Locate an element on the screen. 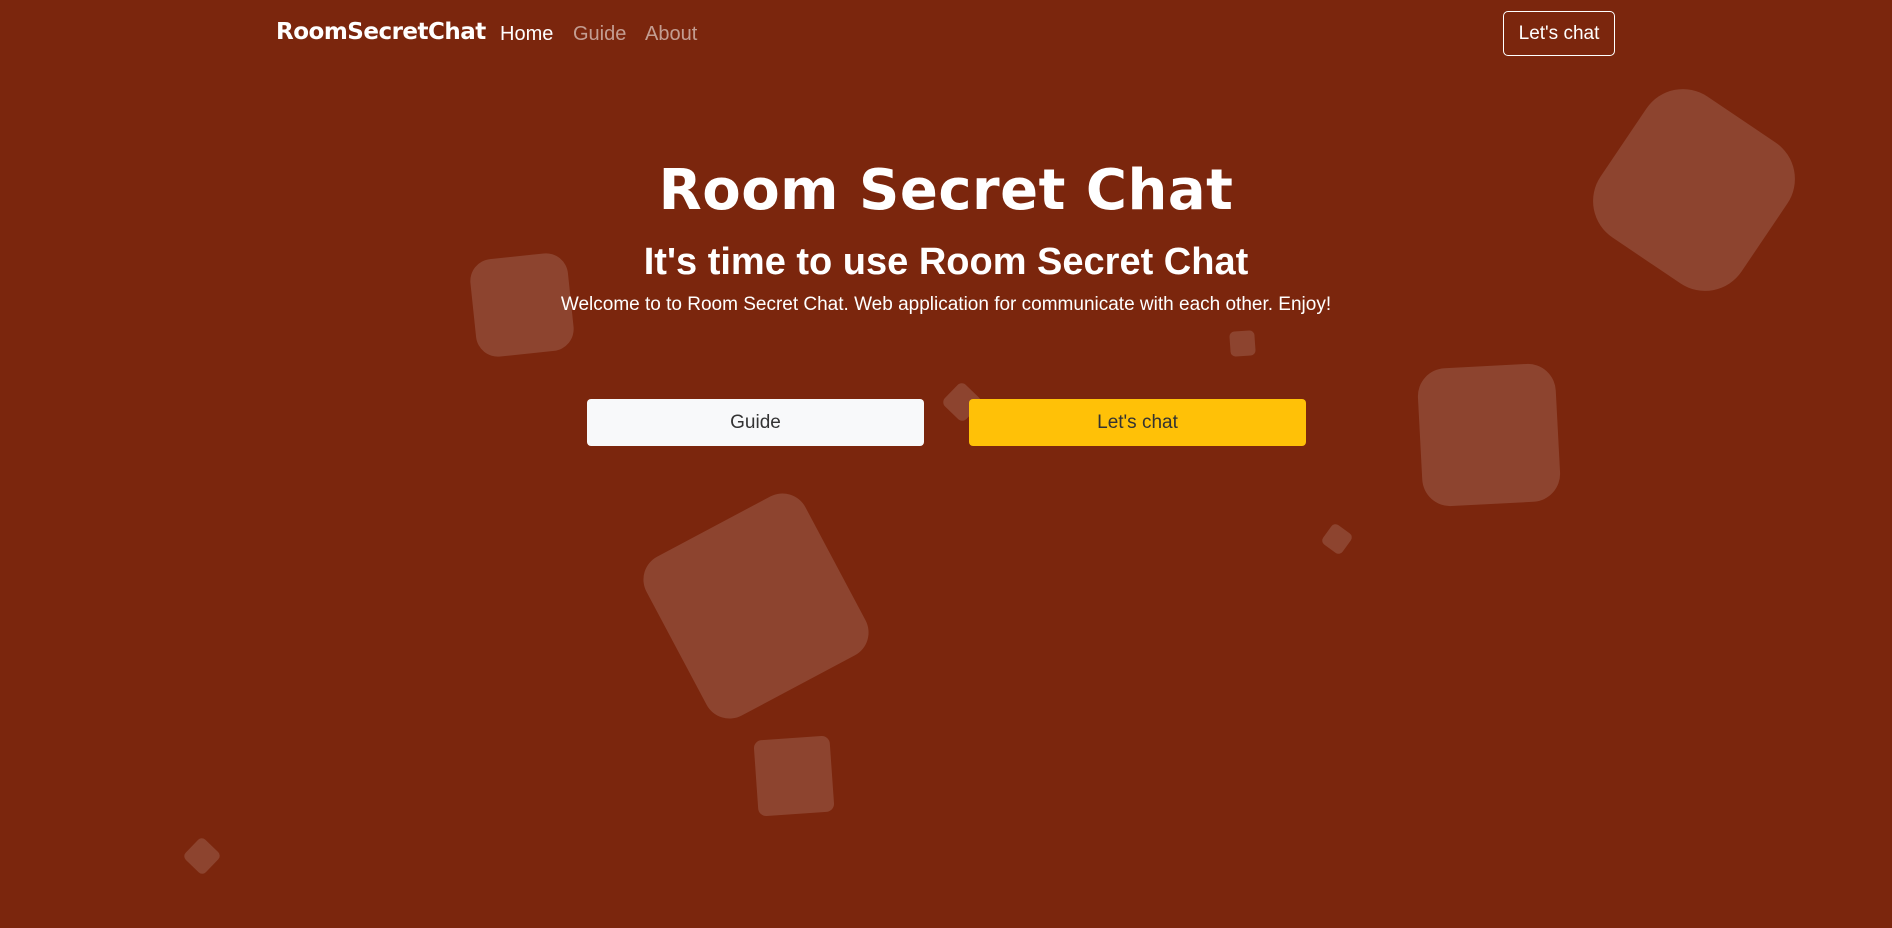 This screenshot has width=1892, height=928. guide-button: Guide is located at coordinates (755, 422).